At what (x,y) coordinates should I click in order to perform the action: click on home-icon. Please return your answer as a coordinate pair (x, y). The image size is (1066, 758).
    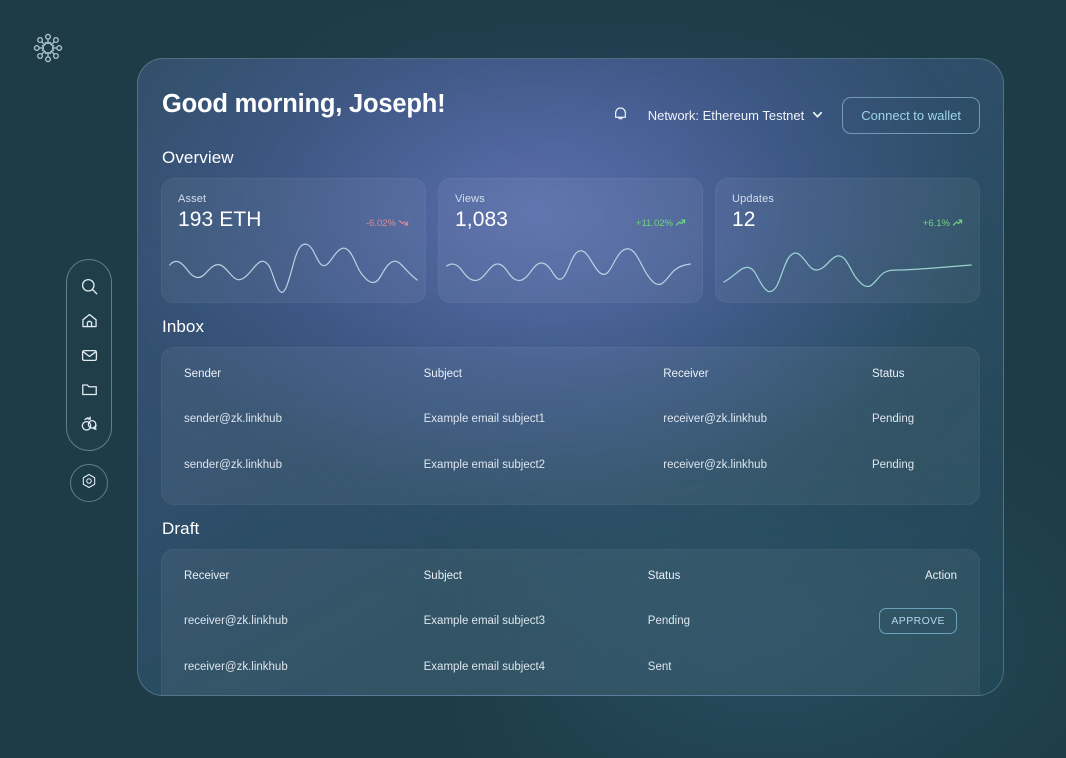
    Looking at the image, I should click on (89, 320).